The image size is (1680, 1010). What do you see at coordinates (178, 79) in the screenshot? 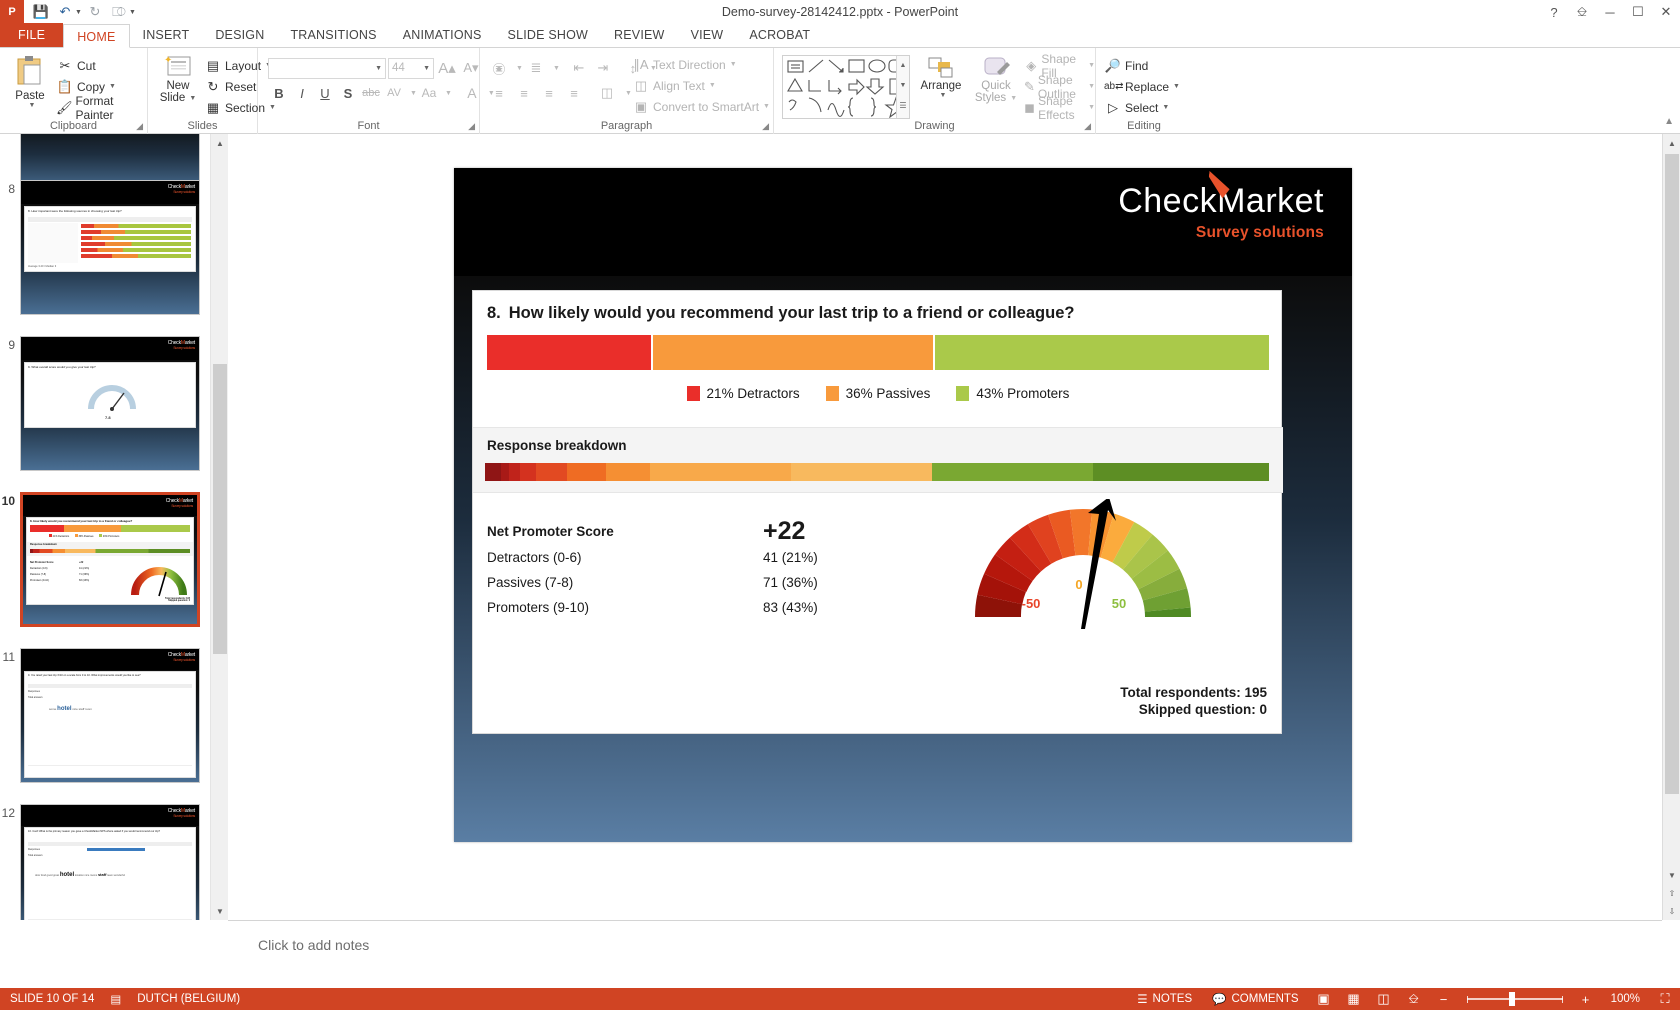
I see `new-slide-button: ✦ New Slide ▼` at bounding box center [178, 79].